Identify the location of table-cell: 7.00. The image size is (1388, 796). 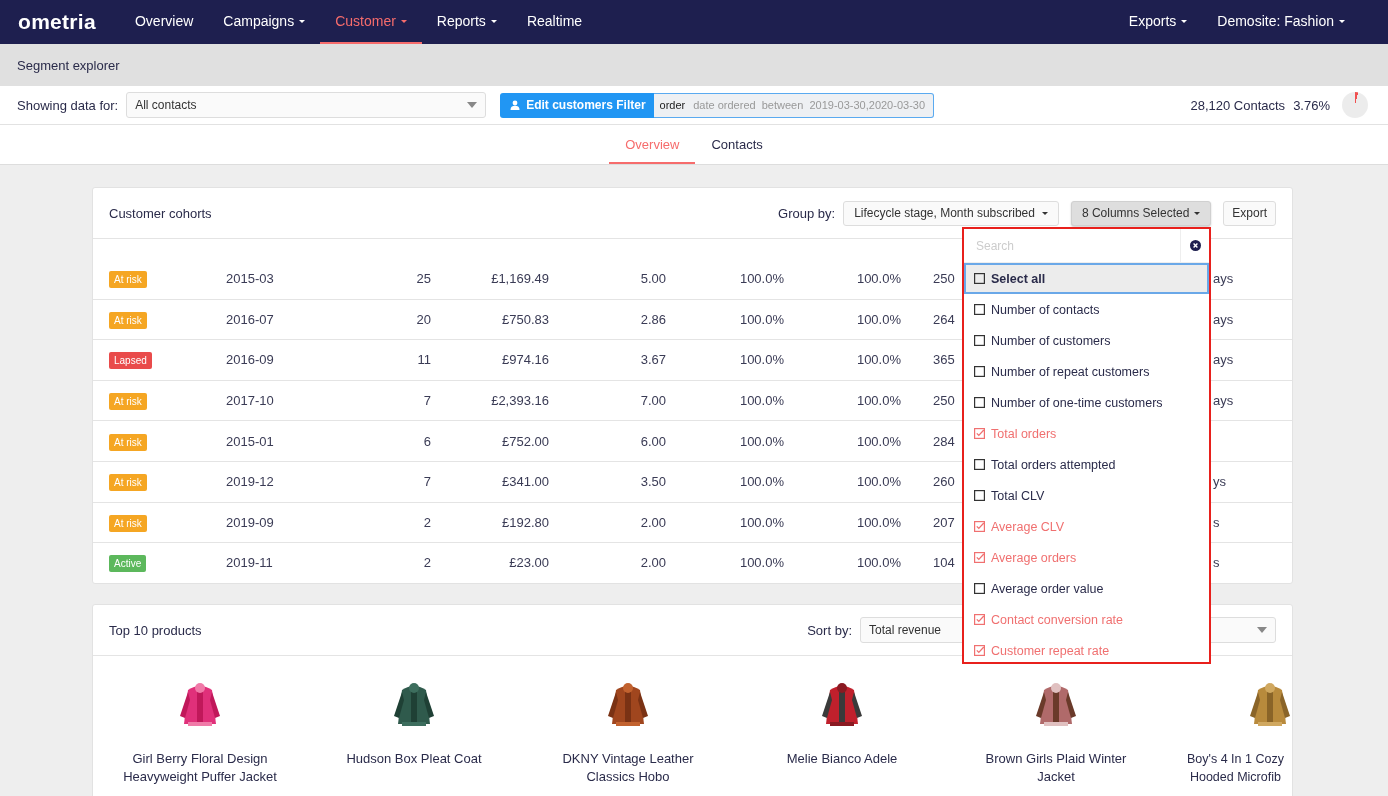
(653, 401).